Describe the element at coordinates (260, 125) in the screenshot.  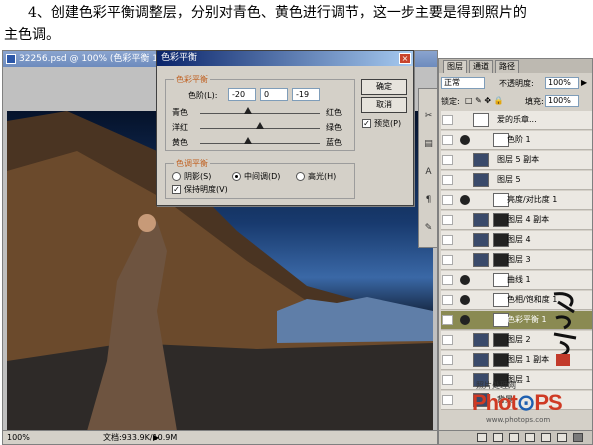
I see `magenta-green-slider-thumb` at that location.